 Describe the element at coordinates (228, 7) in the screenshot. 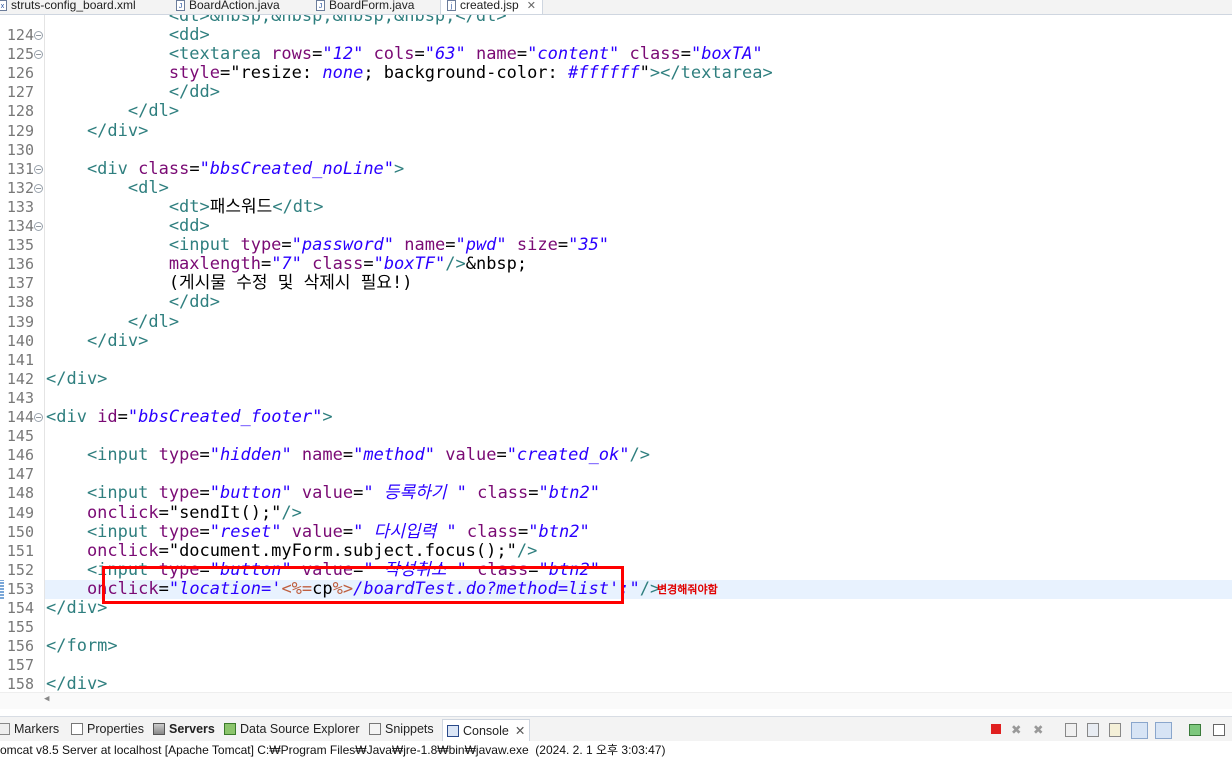

I see `tab-boardaction-java: J BoardAction.java` at that location.